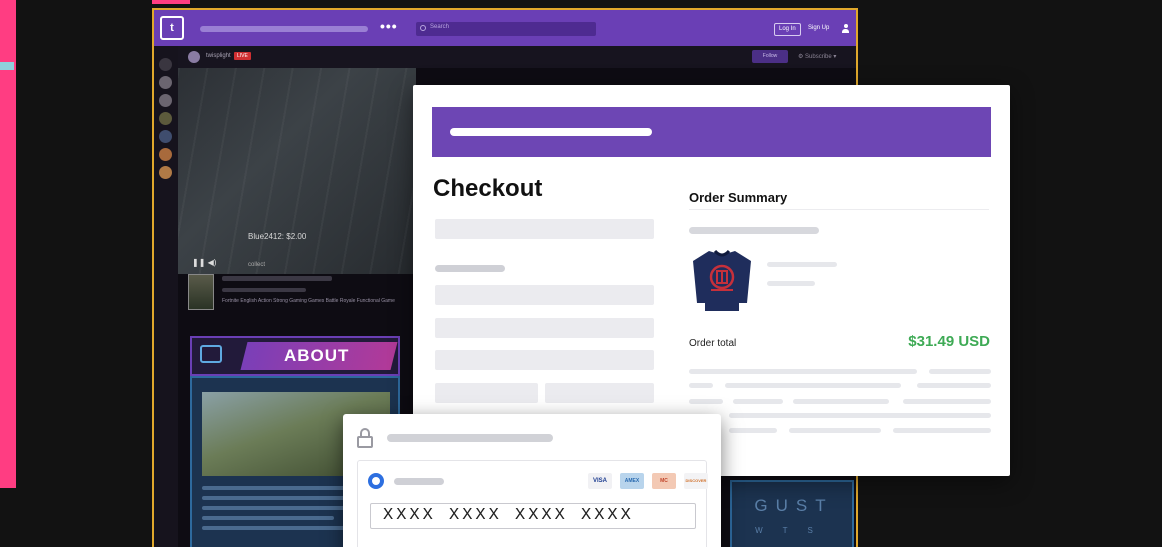  What do you see at coordinates (551, 132) in the screenshot?
I see `header-placeholder-bar` at bounding box center [551, 132].